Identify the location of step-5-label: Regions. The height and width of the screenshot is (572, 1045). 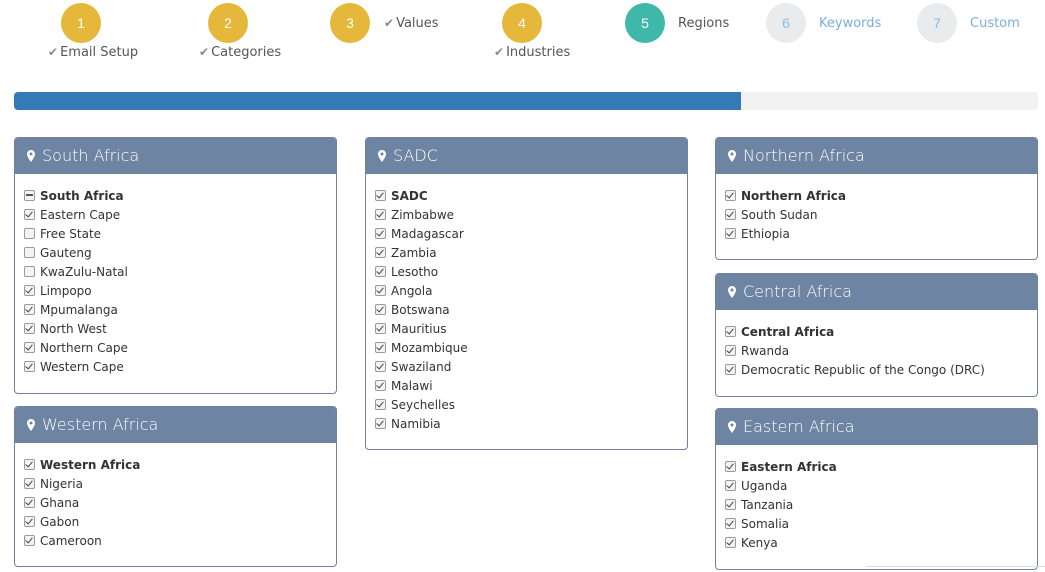
(703, 23).